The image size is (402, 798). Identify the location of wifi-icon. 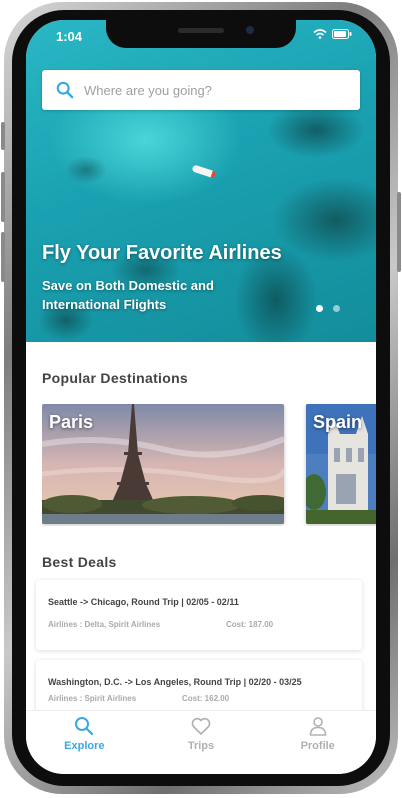
(320, 34).